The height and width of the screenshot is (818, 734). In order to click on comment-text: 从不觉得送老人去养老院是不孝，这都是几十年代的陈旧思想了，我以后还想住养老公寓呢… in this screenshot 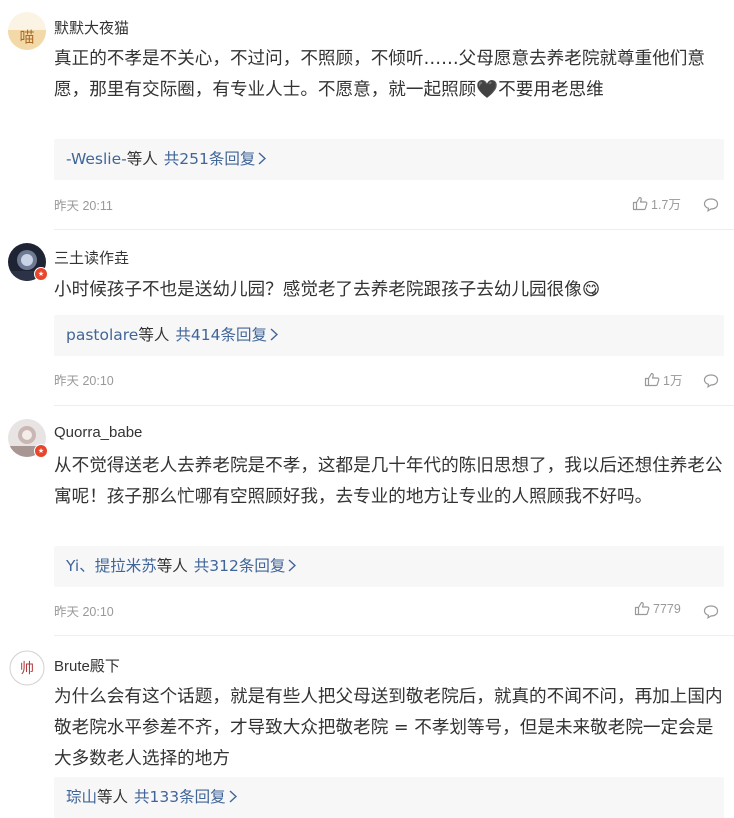, I will do `click(388, 481)`.